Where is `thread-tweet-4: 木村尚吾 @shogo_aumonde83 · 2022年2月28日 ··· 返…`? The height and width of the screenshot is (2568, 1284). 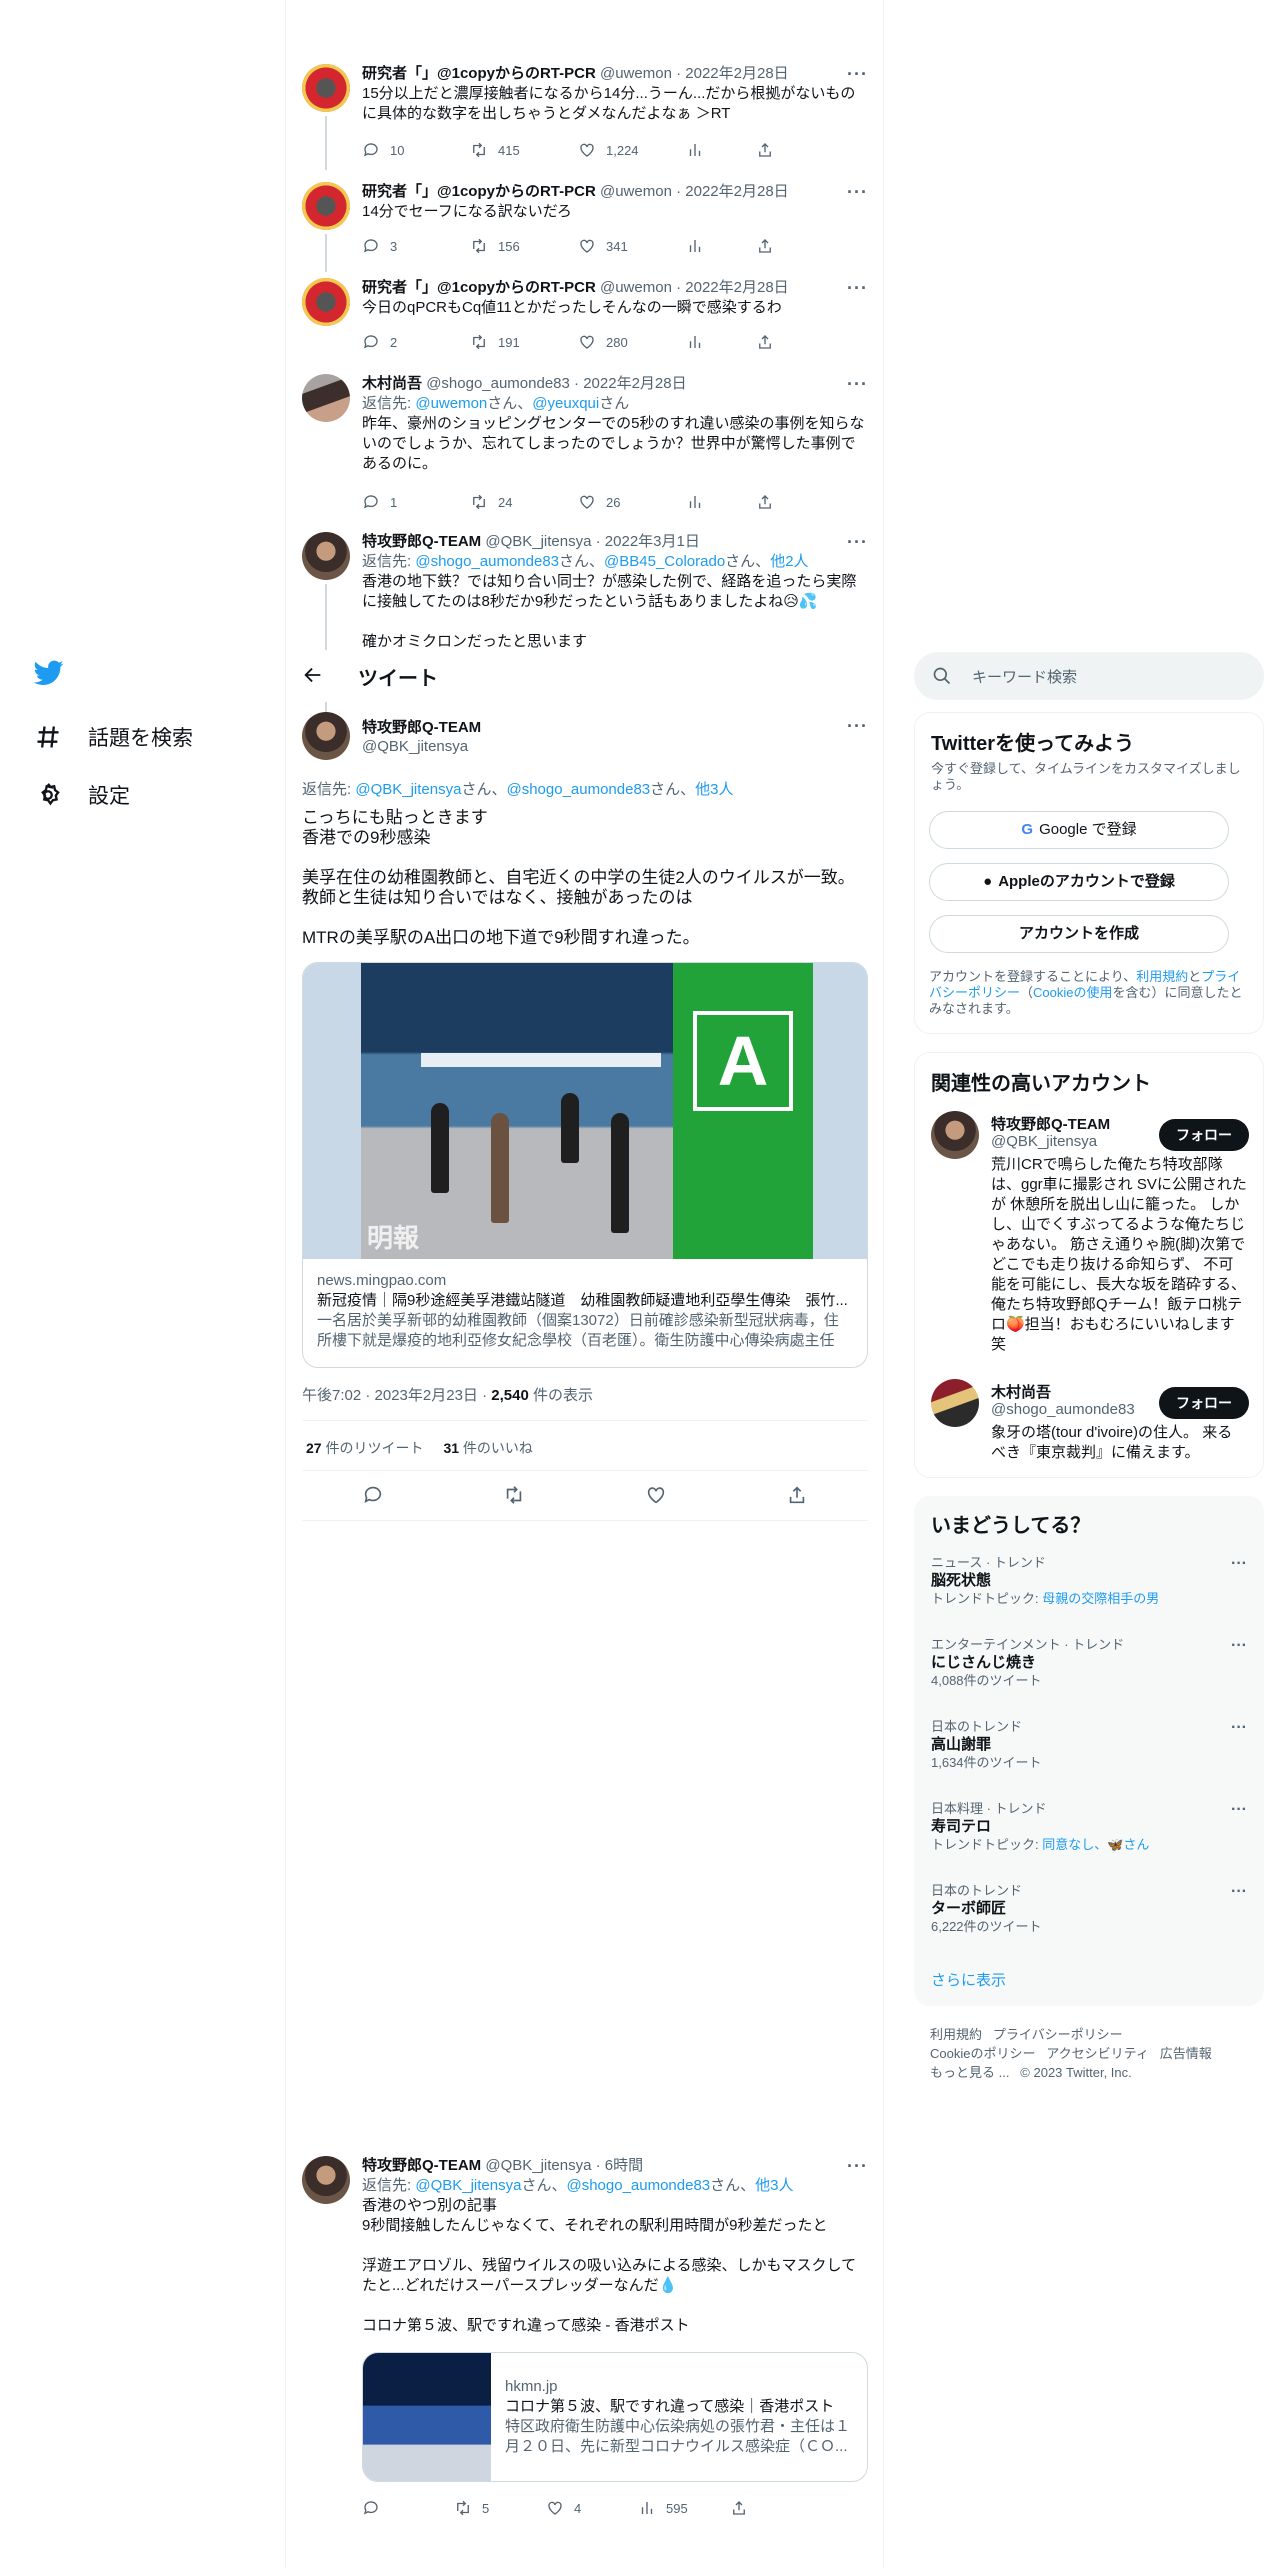
thread-tweet-4: 木村尚吾 @shogo_aumonde83 · 2022年2月28日 ··· 返… is located at coordinates (585, 449).